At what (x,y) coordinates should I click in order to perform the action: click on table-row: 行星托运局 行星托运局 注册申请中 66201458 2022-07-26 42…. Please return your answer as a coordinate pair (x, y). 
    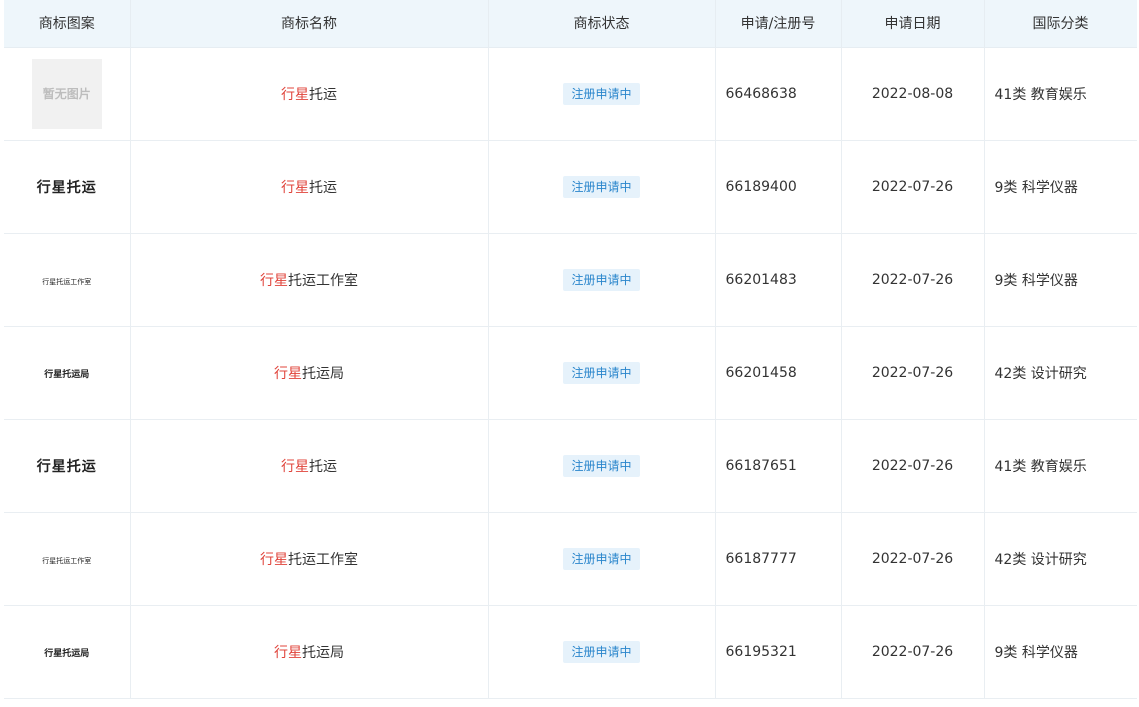
    Looking at the image, I should click on (570, 373).